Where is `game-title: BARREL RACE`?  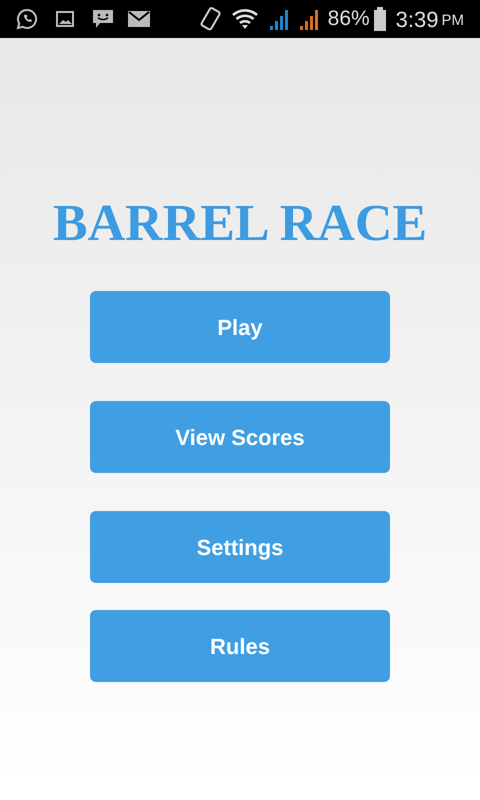
game-title: BARREL RACE is located at coordinates (240, 224).